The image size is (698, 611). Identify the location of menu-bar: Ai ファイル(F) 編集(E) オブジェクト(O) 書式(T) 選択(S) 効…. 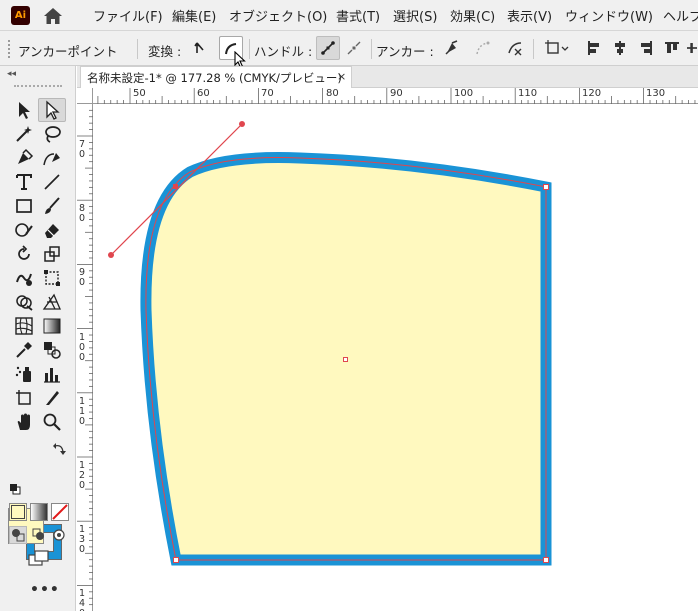
(349, 15).